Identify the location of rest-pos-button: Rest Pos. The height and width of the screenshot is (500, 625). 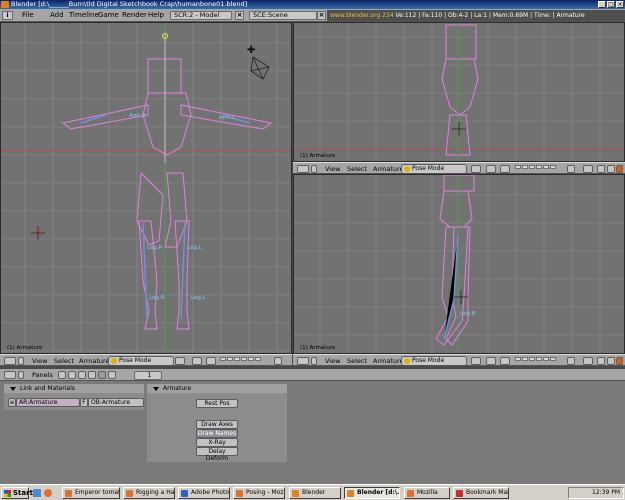
(217, 403).